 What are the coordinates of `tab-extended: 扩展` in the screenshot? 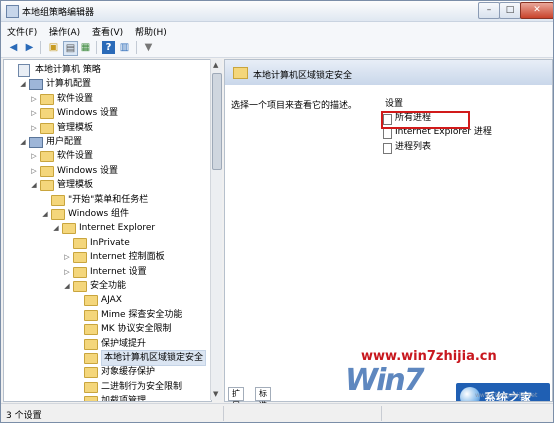 It's located at (236, 398).